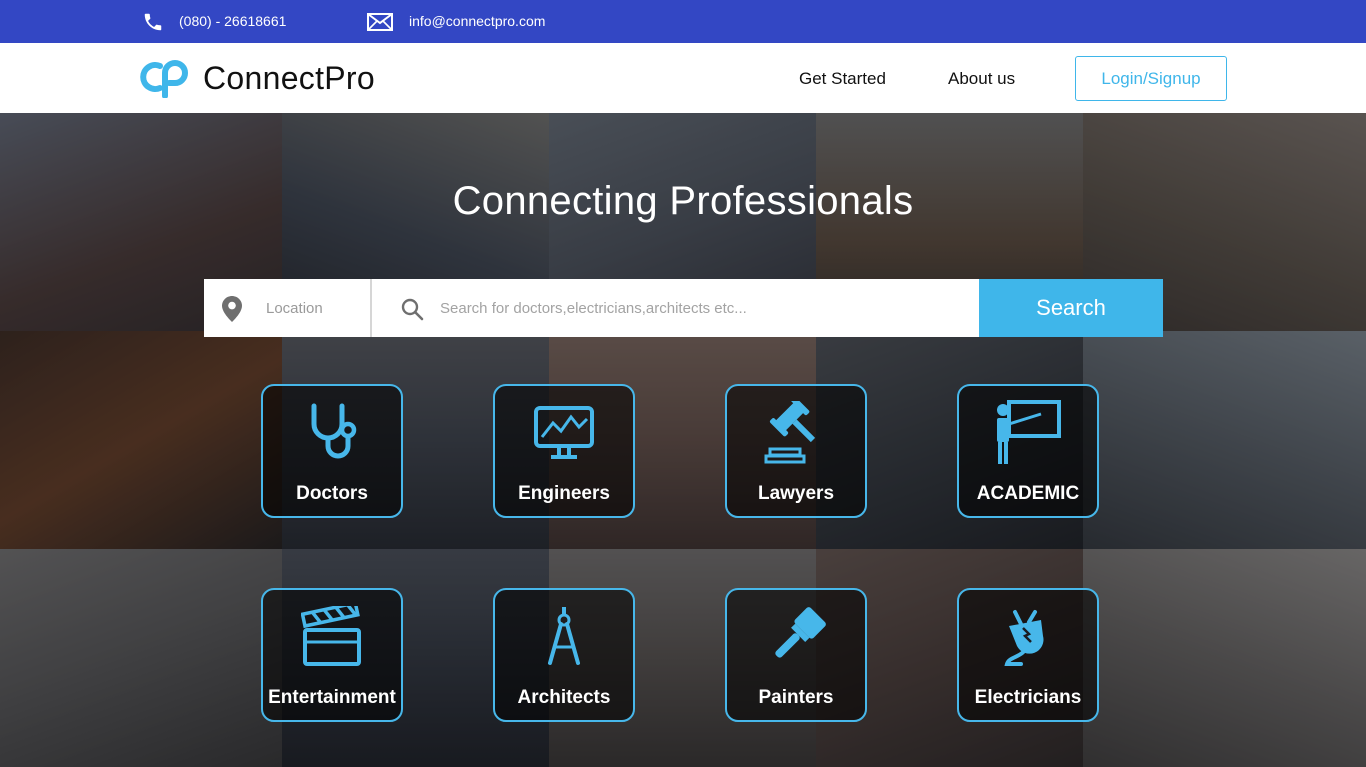 The width and height of the screenshot is (1366, 767). Describe the element at coordinates (796, 493) in the screenshot. I see `category-label: Lawyers` at that location.